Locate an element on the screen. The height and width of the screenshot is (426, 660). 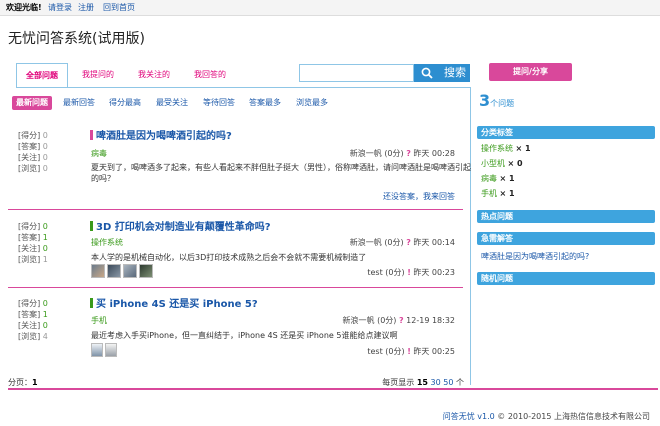
answerer-meta: test (0分) ! 昨天 00:25 is located at coordinates (411, 352).